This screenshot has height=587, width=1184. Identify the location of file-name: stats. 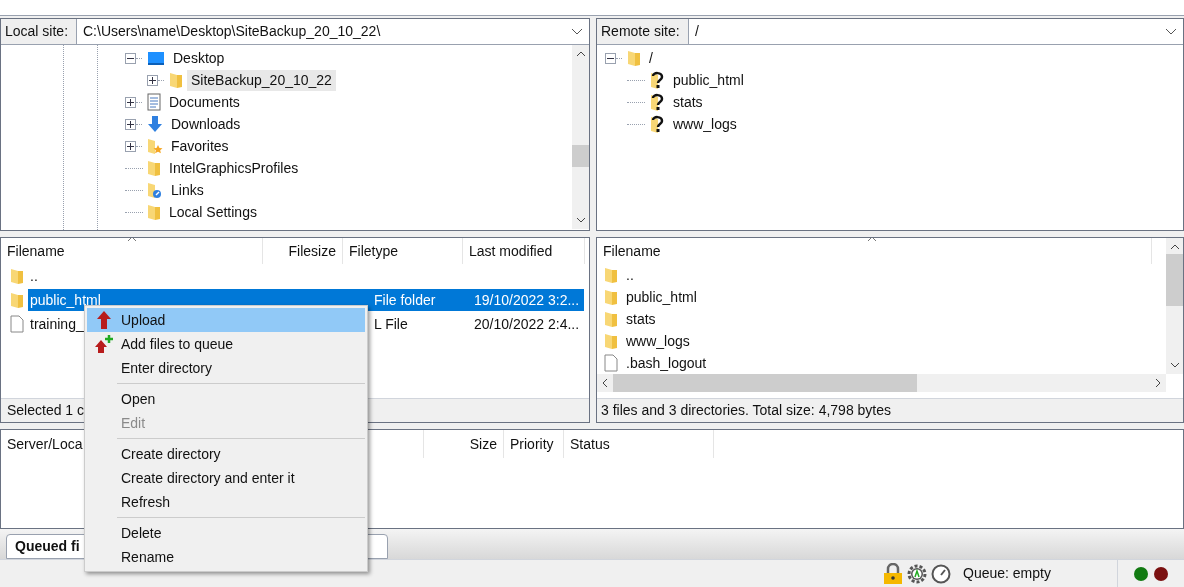
(641, 319).